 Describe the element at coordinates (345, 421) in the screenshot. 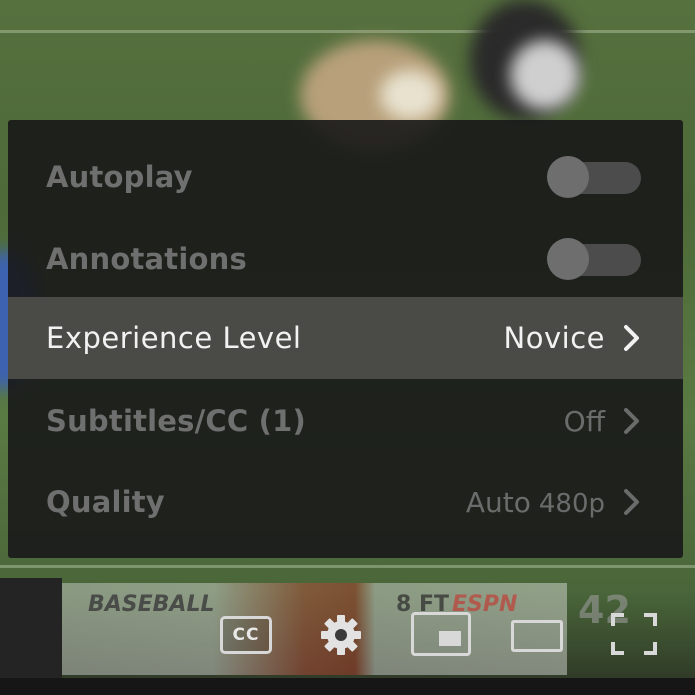

I see `subtitles-row: Subtitles/CC (1) Off` at that location.